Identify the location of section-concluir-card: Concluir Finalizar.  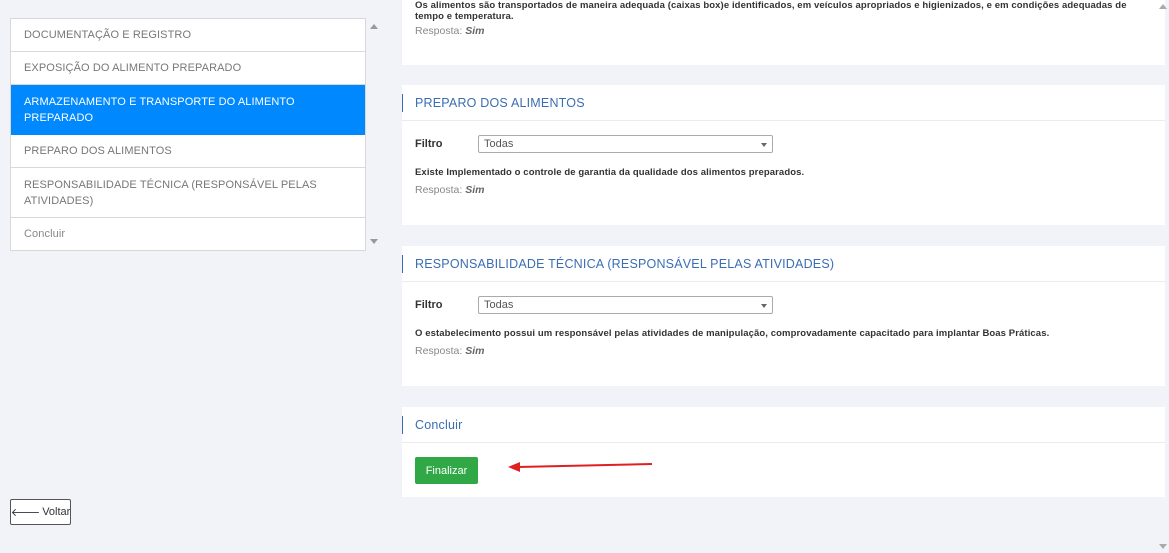
(783, 452).